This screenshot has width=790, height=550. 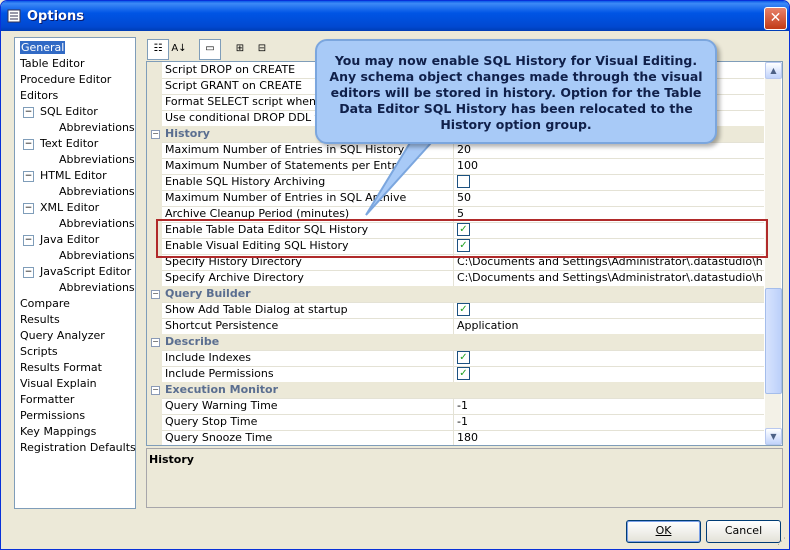 I want to click on options-window-icon, so click(x=14, y=16).